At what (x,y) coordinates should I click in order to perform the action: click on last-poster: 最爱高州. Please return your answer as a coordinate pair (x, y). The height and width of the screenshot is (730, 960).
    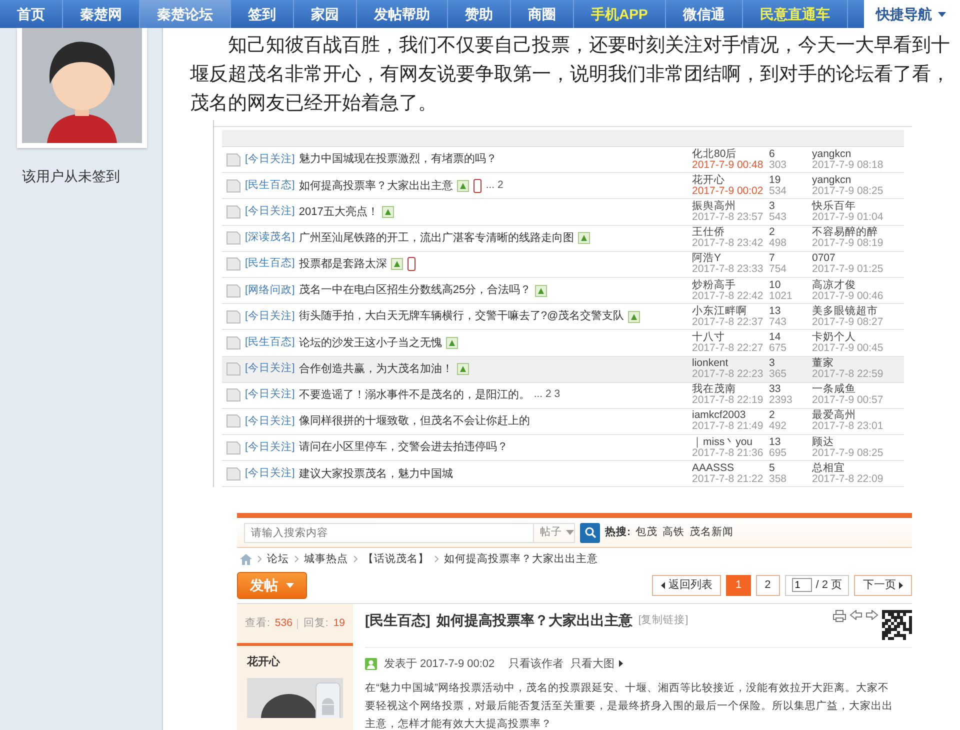
    Looking at the image, I should click on (858, 416).